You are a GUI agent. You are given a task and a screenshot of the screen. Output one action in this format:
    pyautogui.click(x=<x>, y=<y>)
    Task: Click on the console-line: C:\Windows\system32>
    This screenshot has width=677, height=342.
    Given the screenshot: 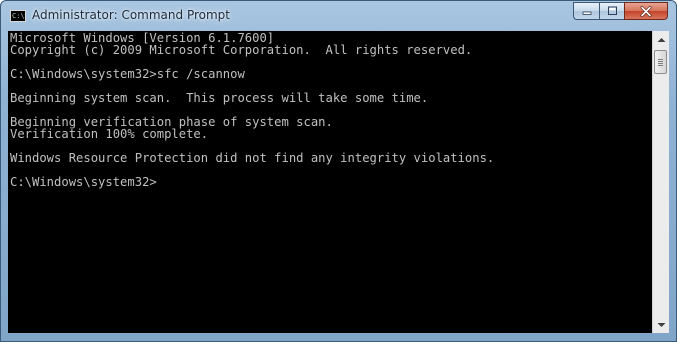 What is the action you would take?
    pyautogui.click(x=83, y=182)
    